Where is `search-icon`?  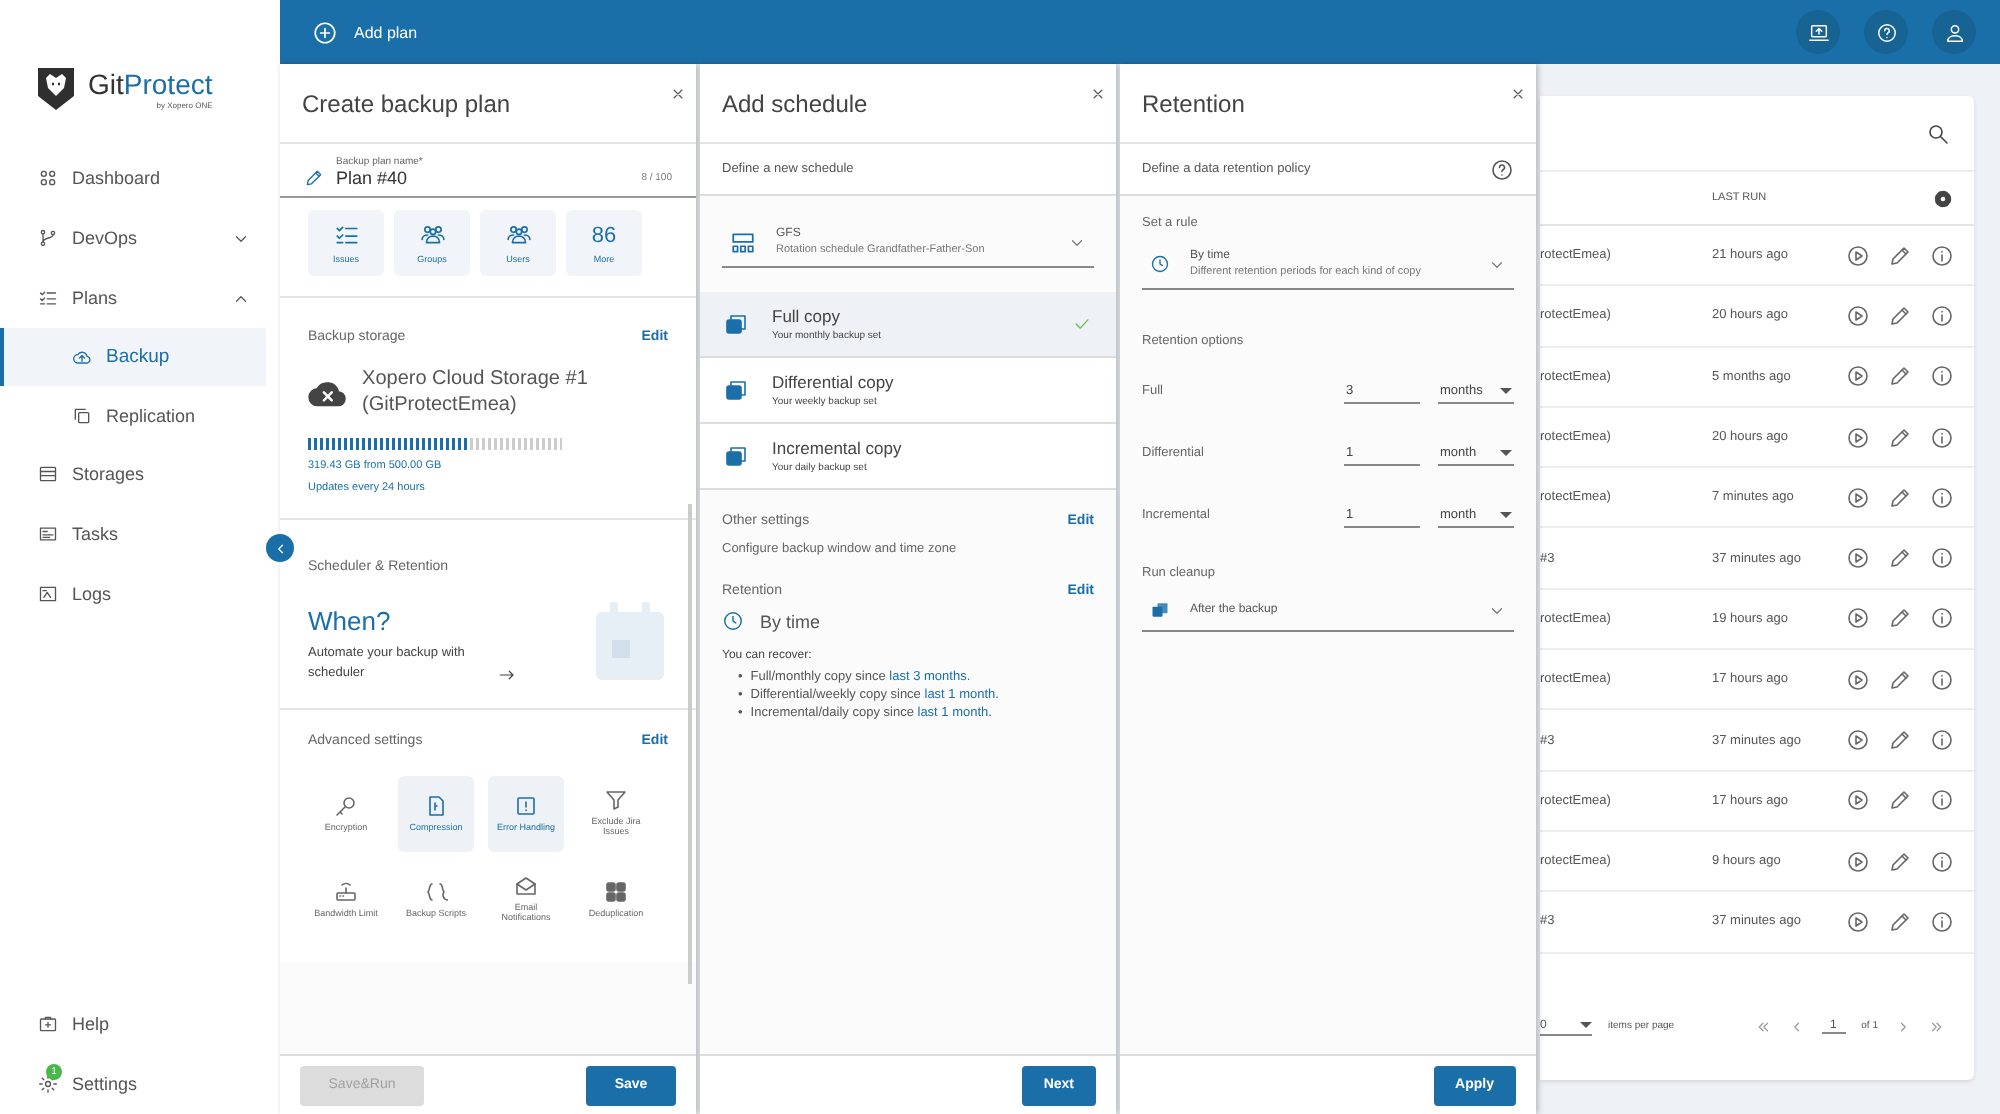 search-icon is located at coordinates (1938, 133).